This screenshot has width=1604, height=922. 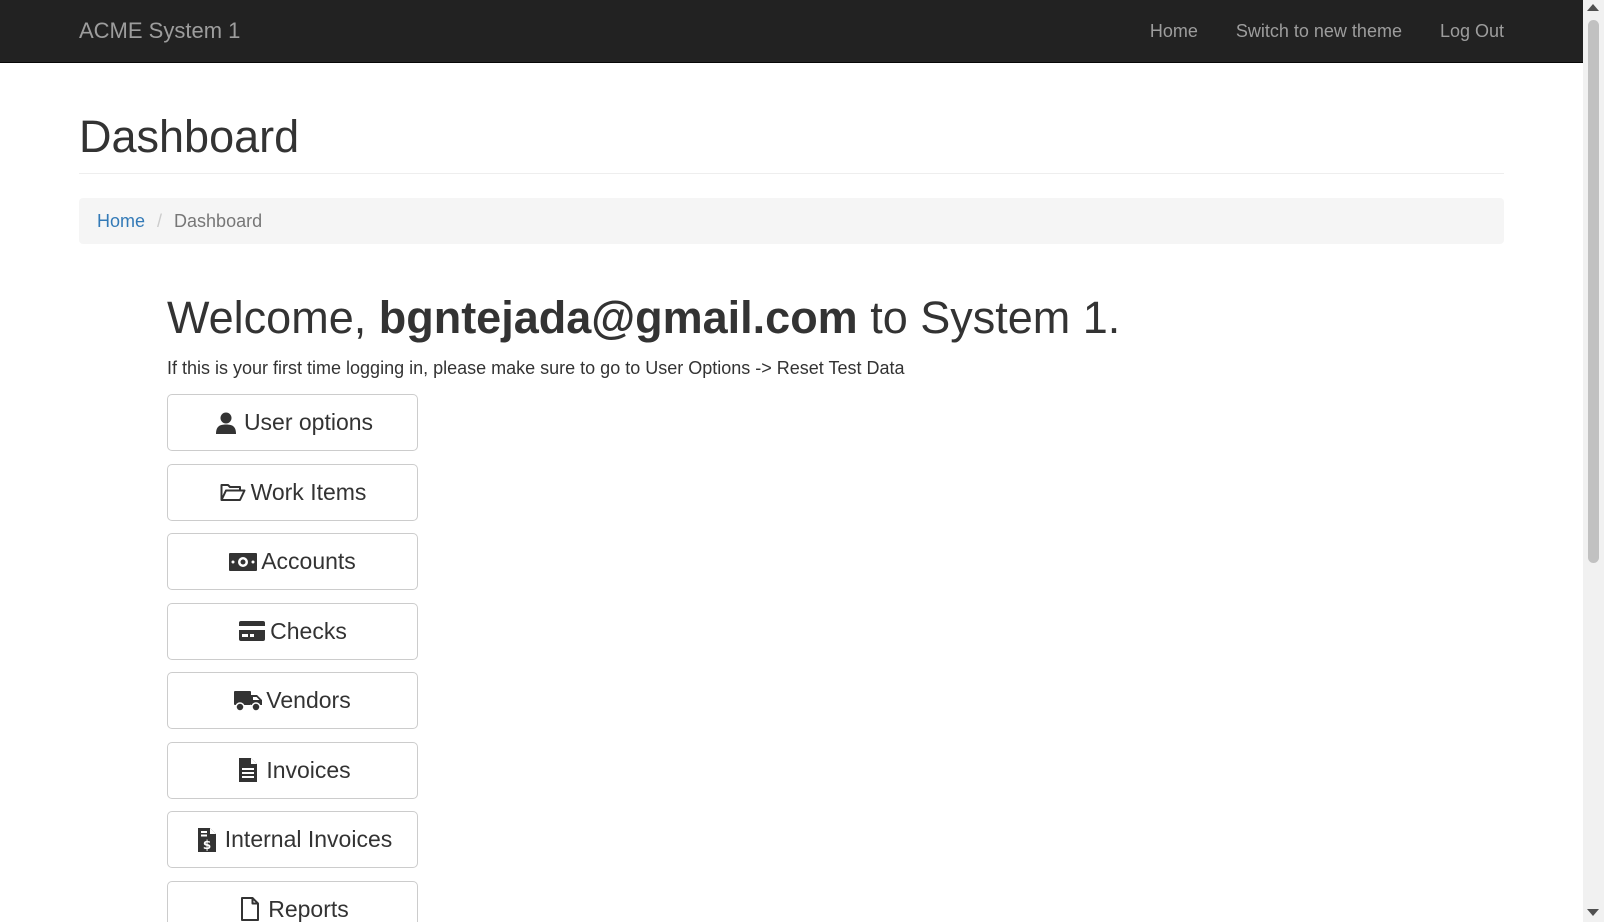 What do you see at coordinates (121, 221) in the screenshot?
I see `breadcrumb-home: Home` at bounding box center [121, 221].